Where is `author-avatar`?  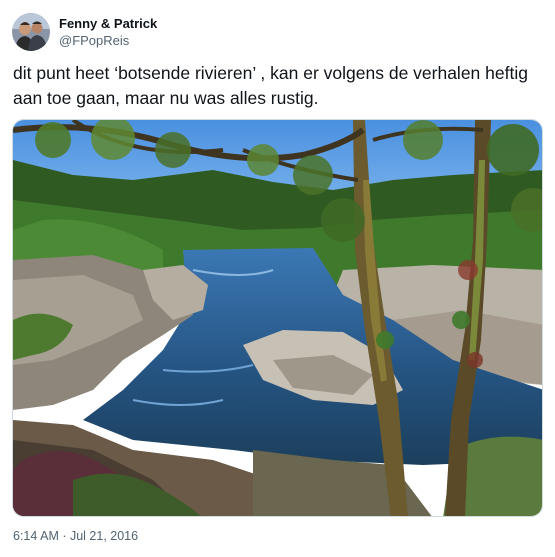 author-avatar is located at coordinates (31, 32).